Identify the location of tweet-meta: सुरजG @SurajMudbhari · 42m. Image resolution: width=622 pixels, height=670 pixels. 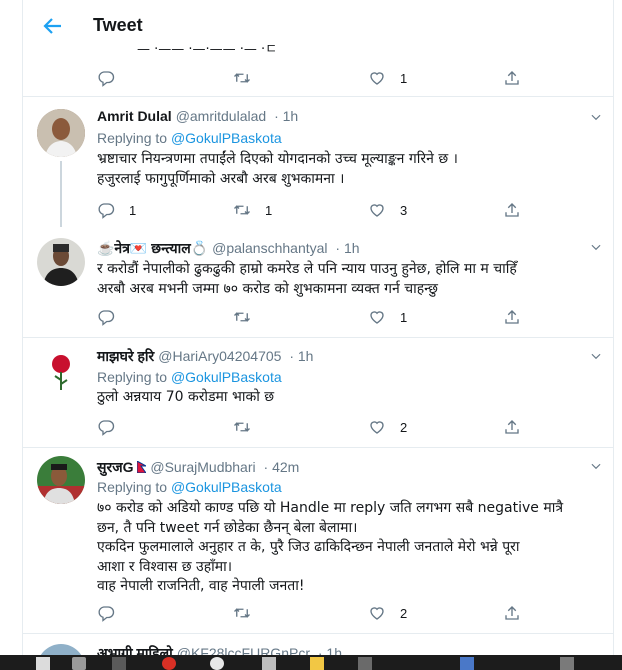
(198, 467).